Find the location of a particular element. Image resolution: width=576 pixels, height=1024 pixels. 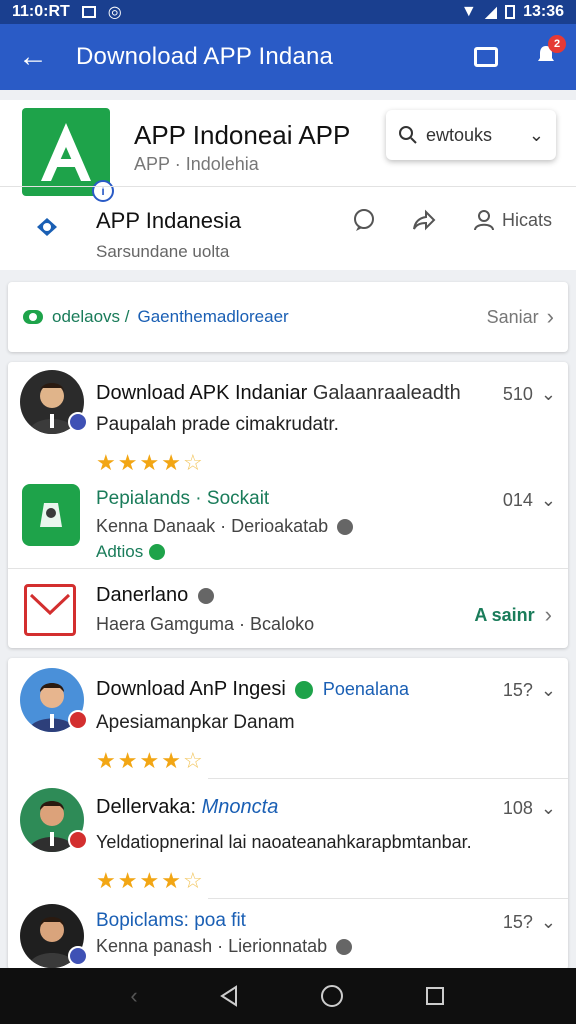

item-link: Poenalana is located at coordinates (366, 689).